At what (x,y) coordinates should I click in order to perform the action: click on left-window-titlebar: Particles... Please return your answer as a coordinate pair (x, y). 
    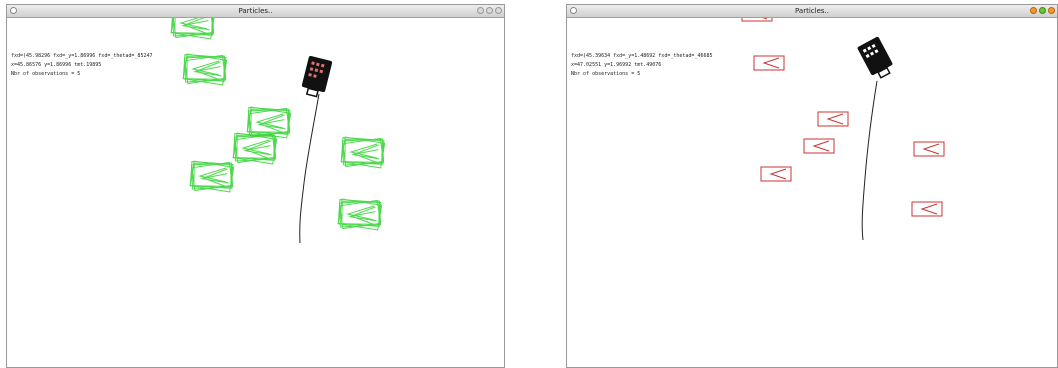
    Looking at the image, I should click on (255, 11).